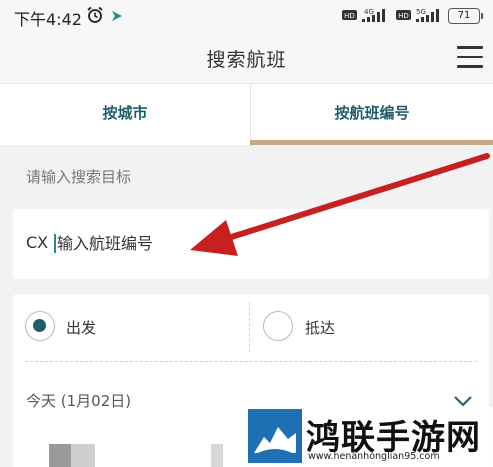  What do you see at coordinates (275, 436) in the screenshot?
I see `site-logo-icon` at bounding box center [275, 436].